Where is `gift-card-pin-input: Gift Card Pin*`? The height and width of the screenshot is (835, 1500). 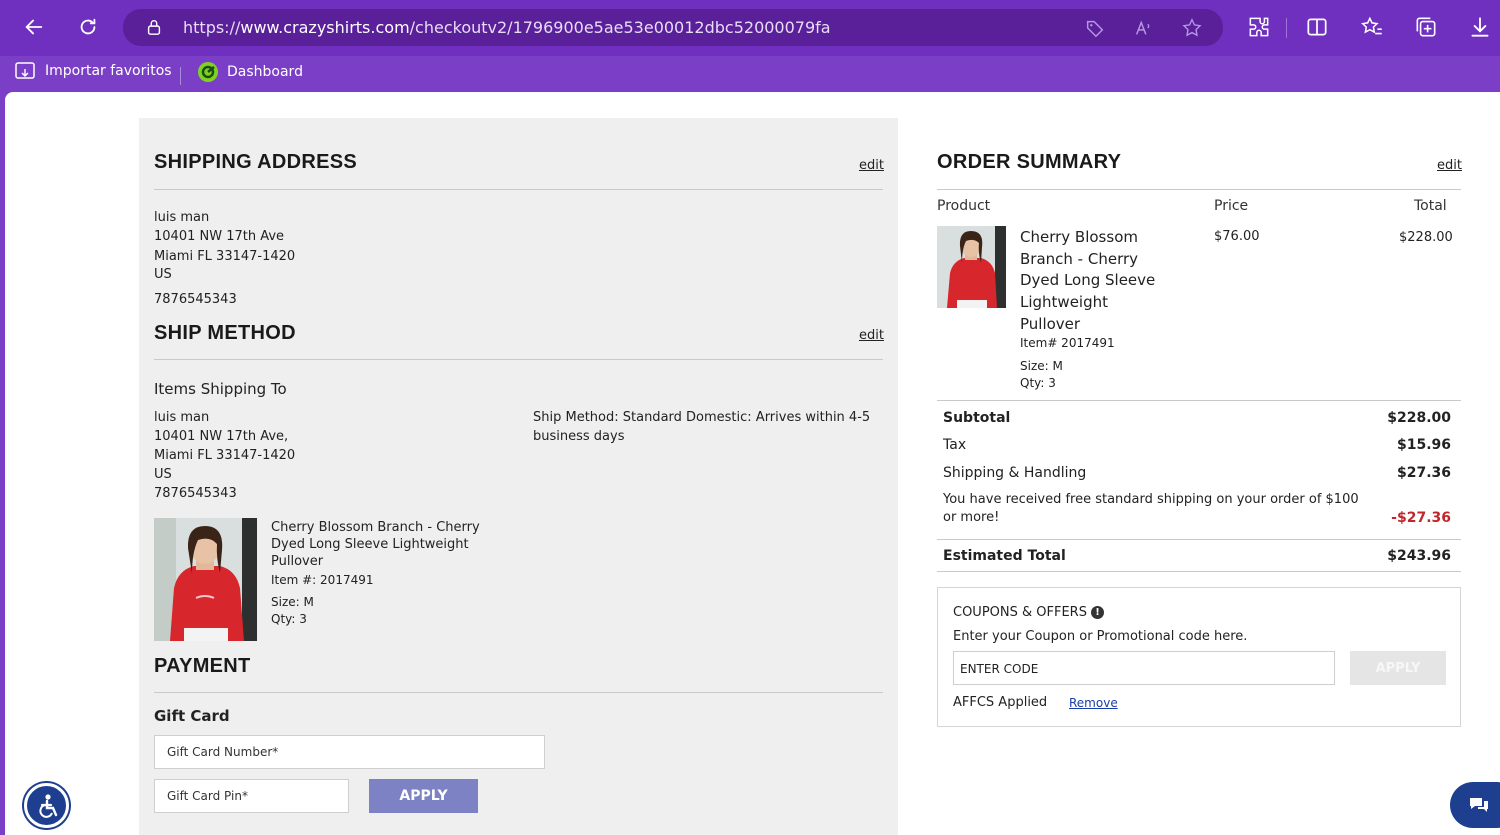
gift-card-pin-input: Gift Card Pin* is located at coordinates (251, 796).